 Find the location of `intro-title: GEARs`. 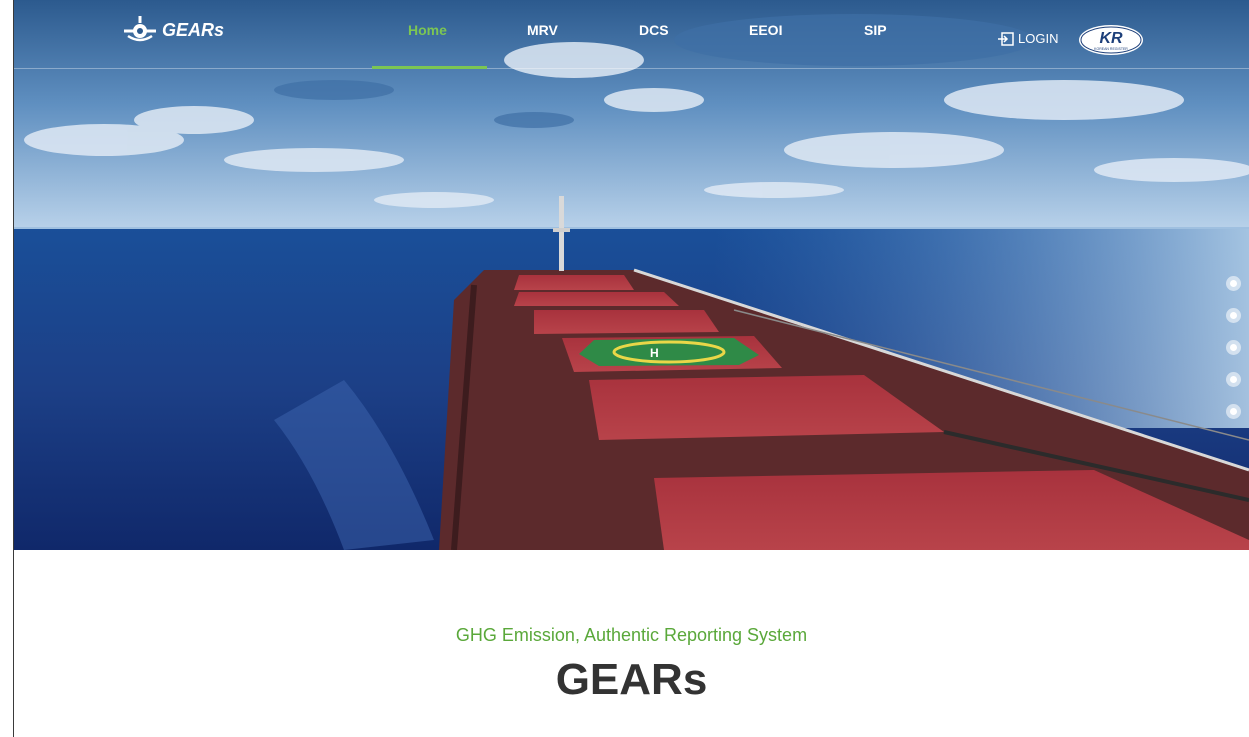

intro-title: GEARs is located at coordinates (631, 679).